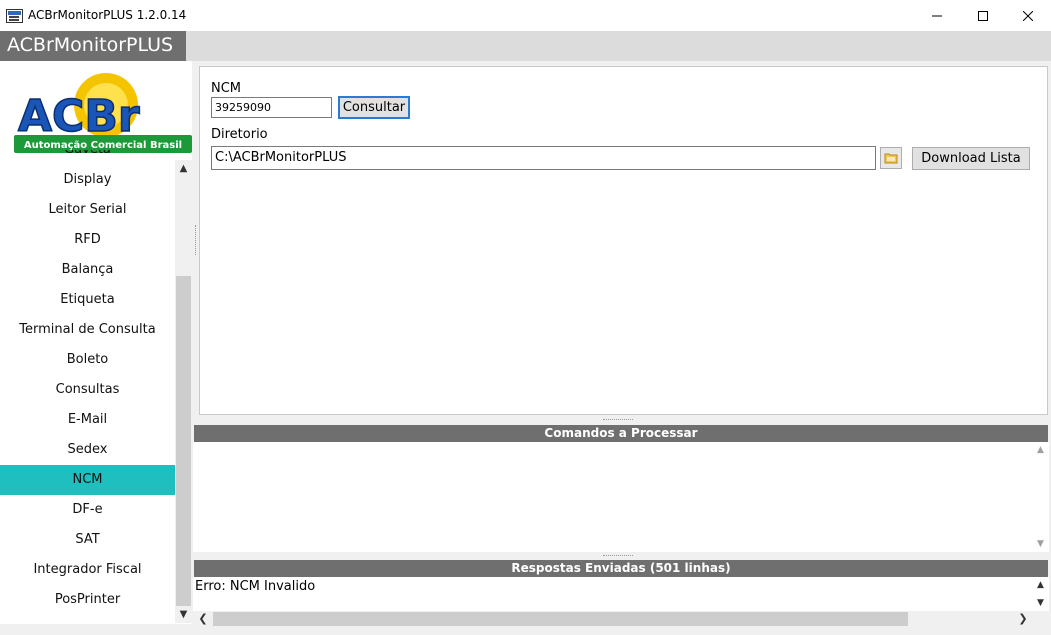  What do you see at coordinates (1023, 619) in the screenshot?
I see `scroll-right-icon: ❯` at bounding box center [1023, 619].